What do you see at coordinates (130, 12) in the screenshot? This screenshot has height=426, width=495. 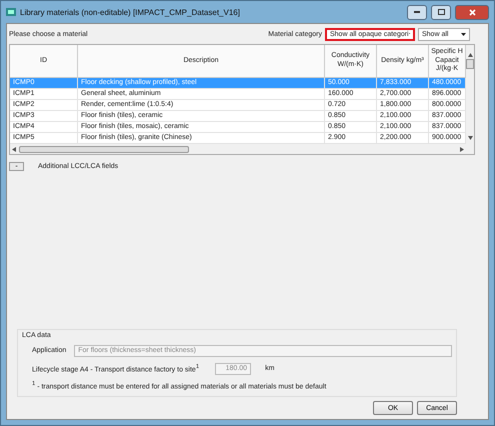 I see `window-title: Library materials (non-editable) [IMPACT_CMP_Dataset_V16]` at bounding box center [130, 12].